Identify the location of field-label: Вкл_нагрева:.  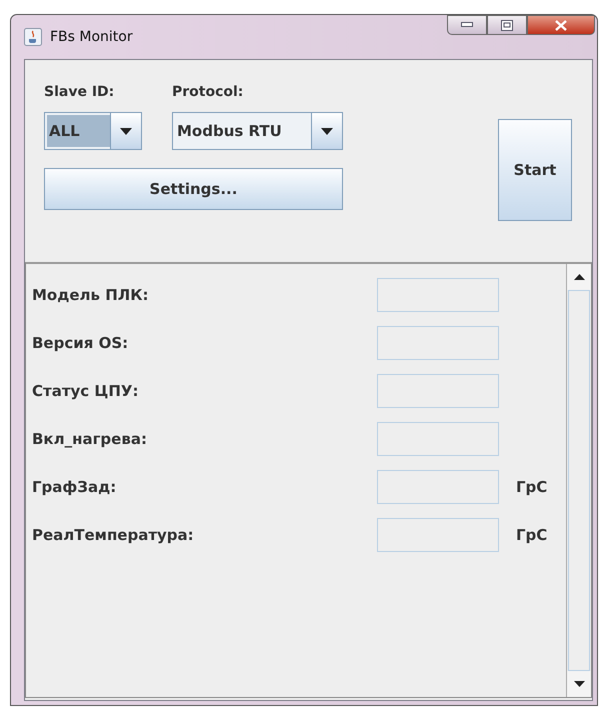
(90, 439).